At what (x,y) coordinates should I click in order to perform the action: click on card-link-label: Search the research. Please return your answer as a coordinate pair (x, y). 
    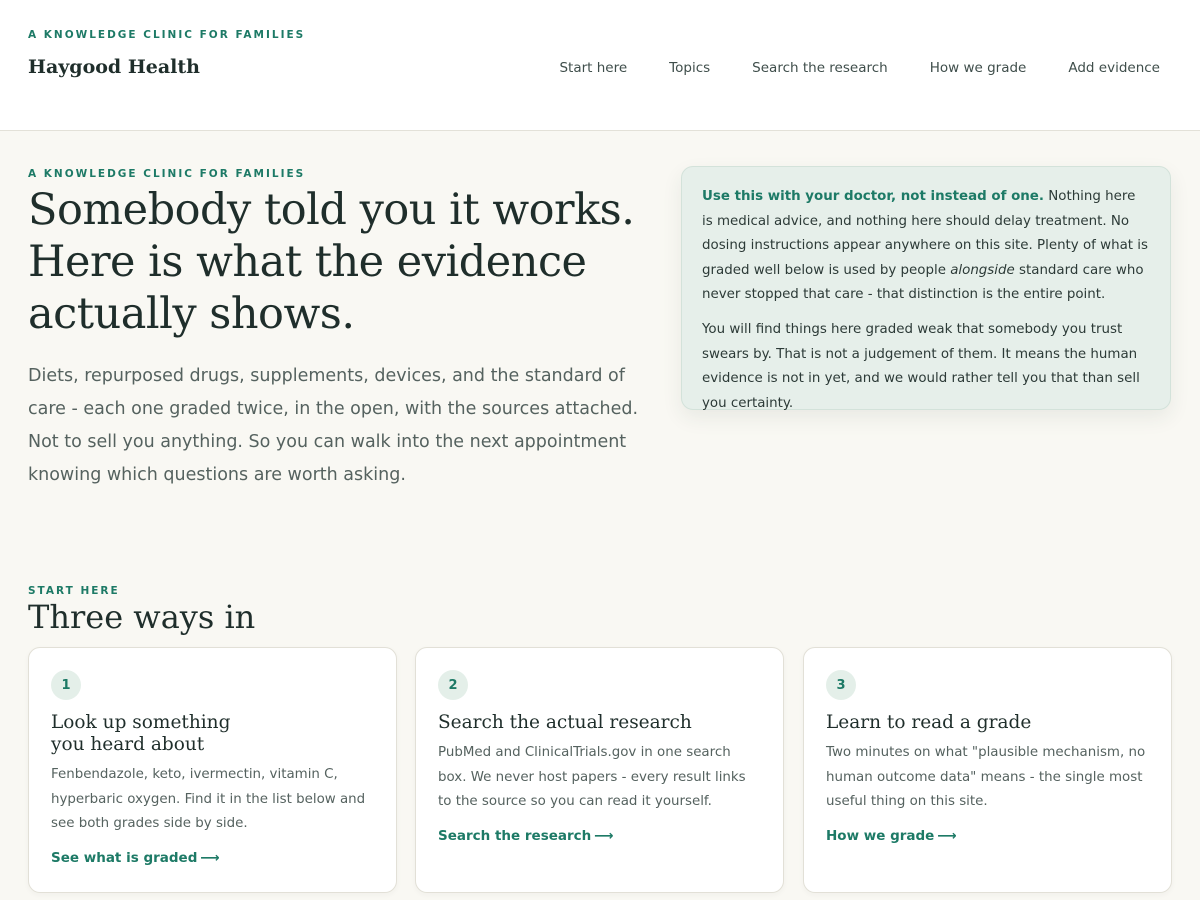
    Looking at the image, I should click on (515, 835).